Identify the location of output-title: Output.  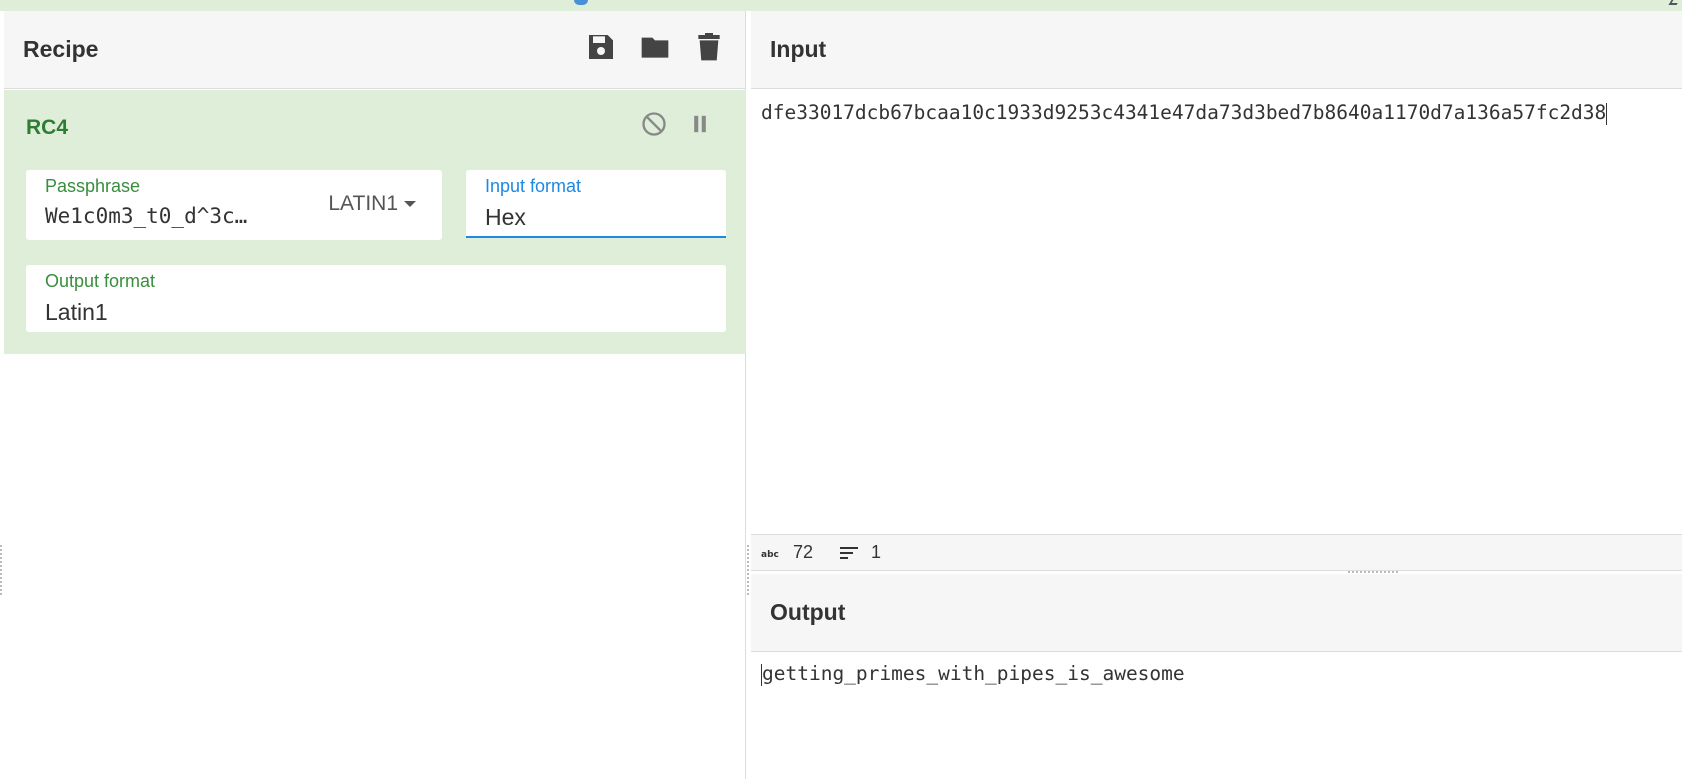
(808, 612).